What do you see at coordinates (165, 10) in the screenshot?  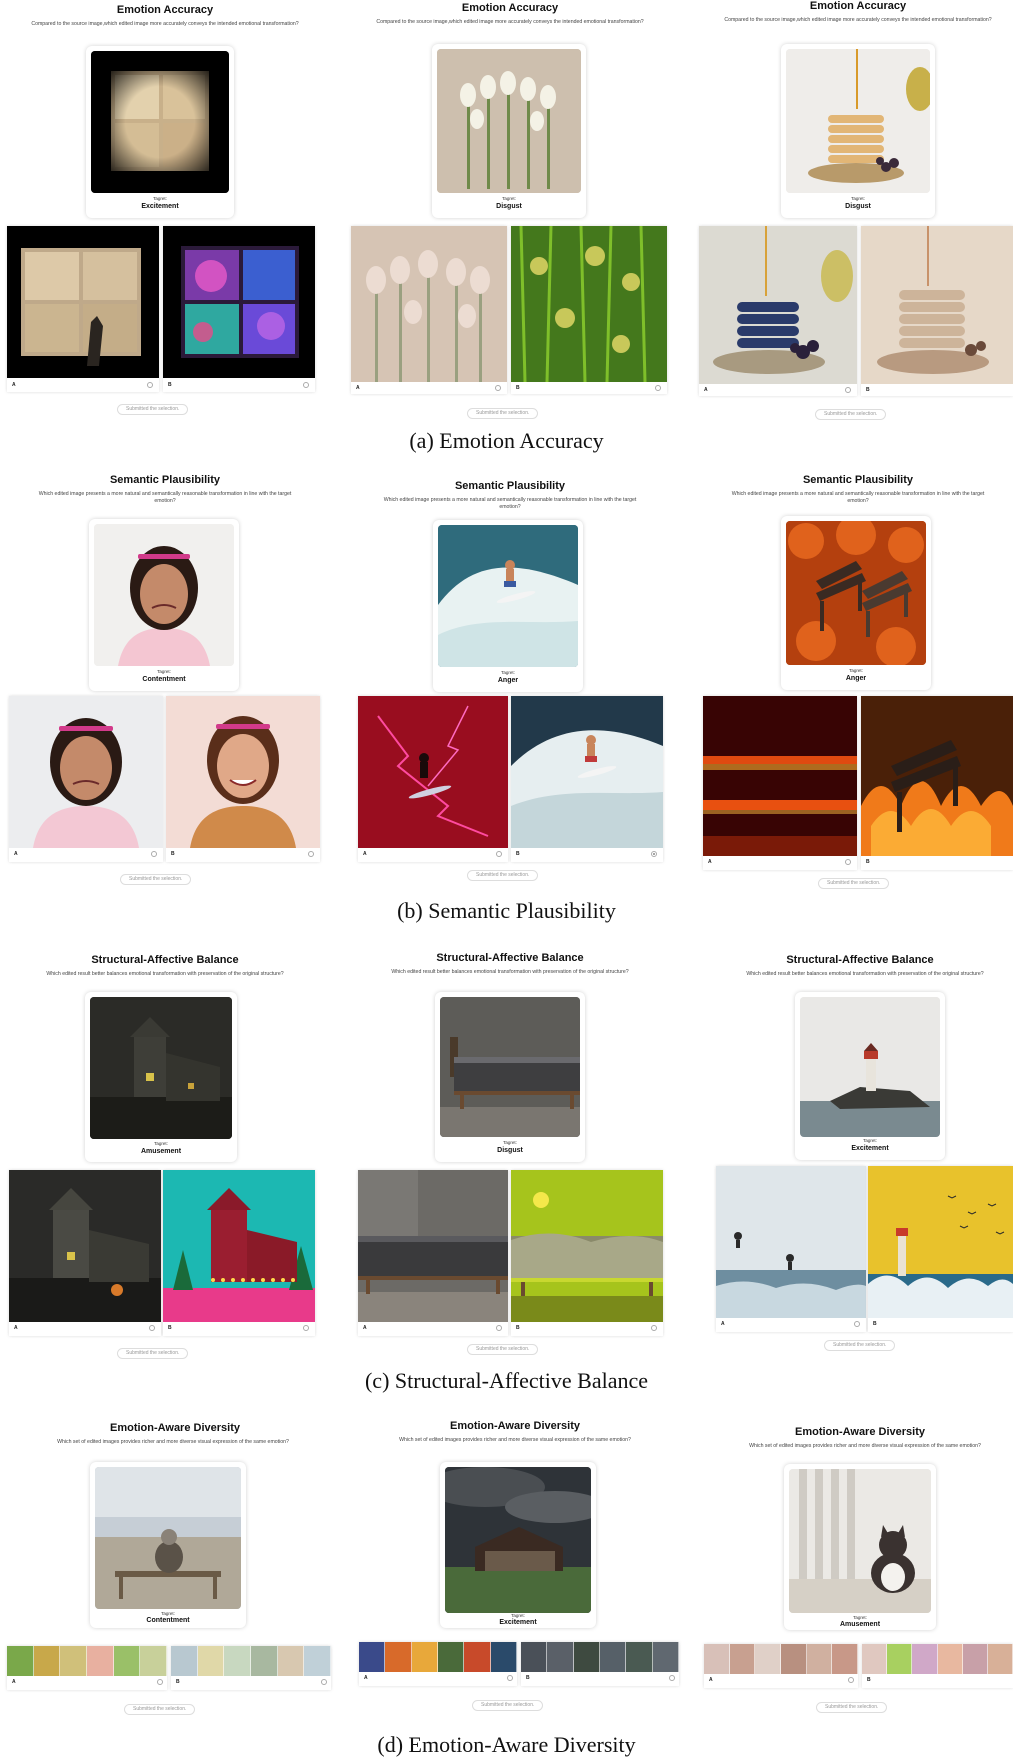 I see `panel-title: Emotion Accuracy` at bounding box center [165, 10].